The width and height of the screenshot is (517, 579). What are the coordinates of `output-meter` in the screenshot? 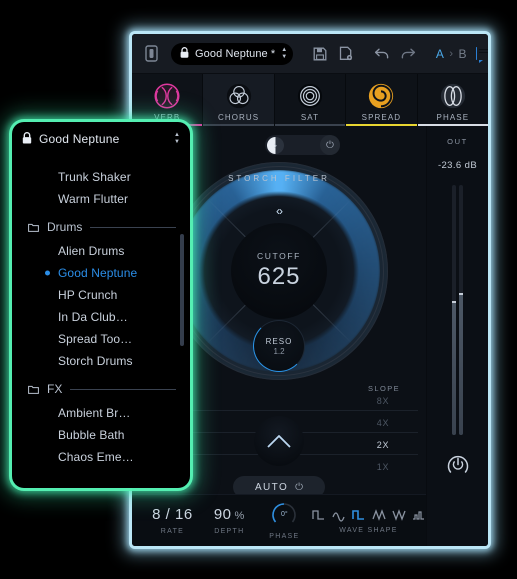 It's located at (458, 310).